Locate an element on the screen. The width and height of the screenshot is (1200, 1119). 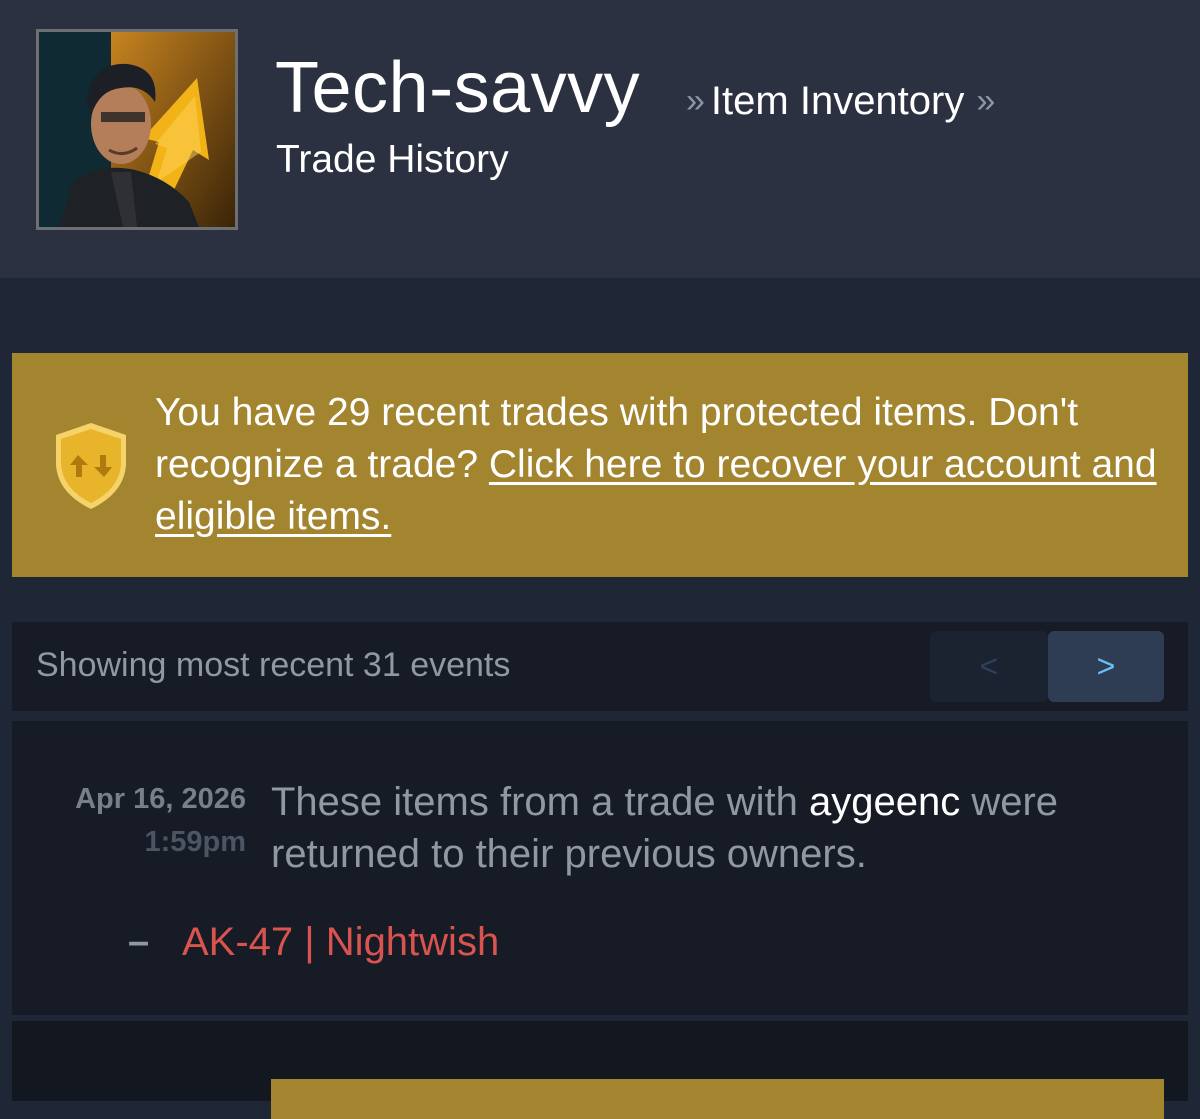
next-page-button: > is located at coordinates (1106, 666).